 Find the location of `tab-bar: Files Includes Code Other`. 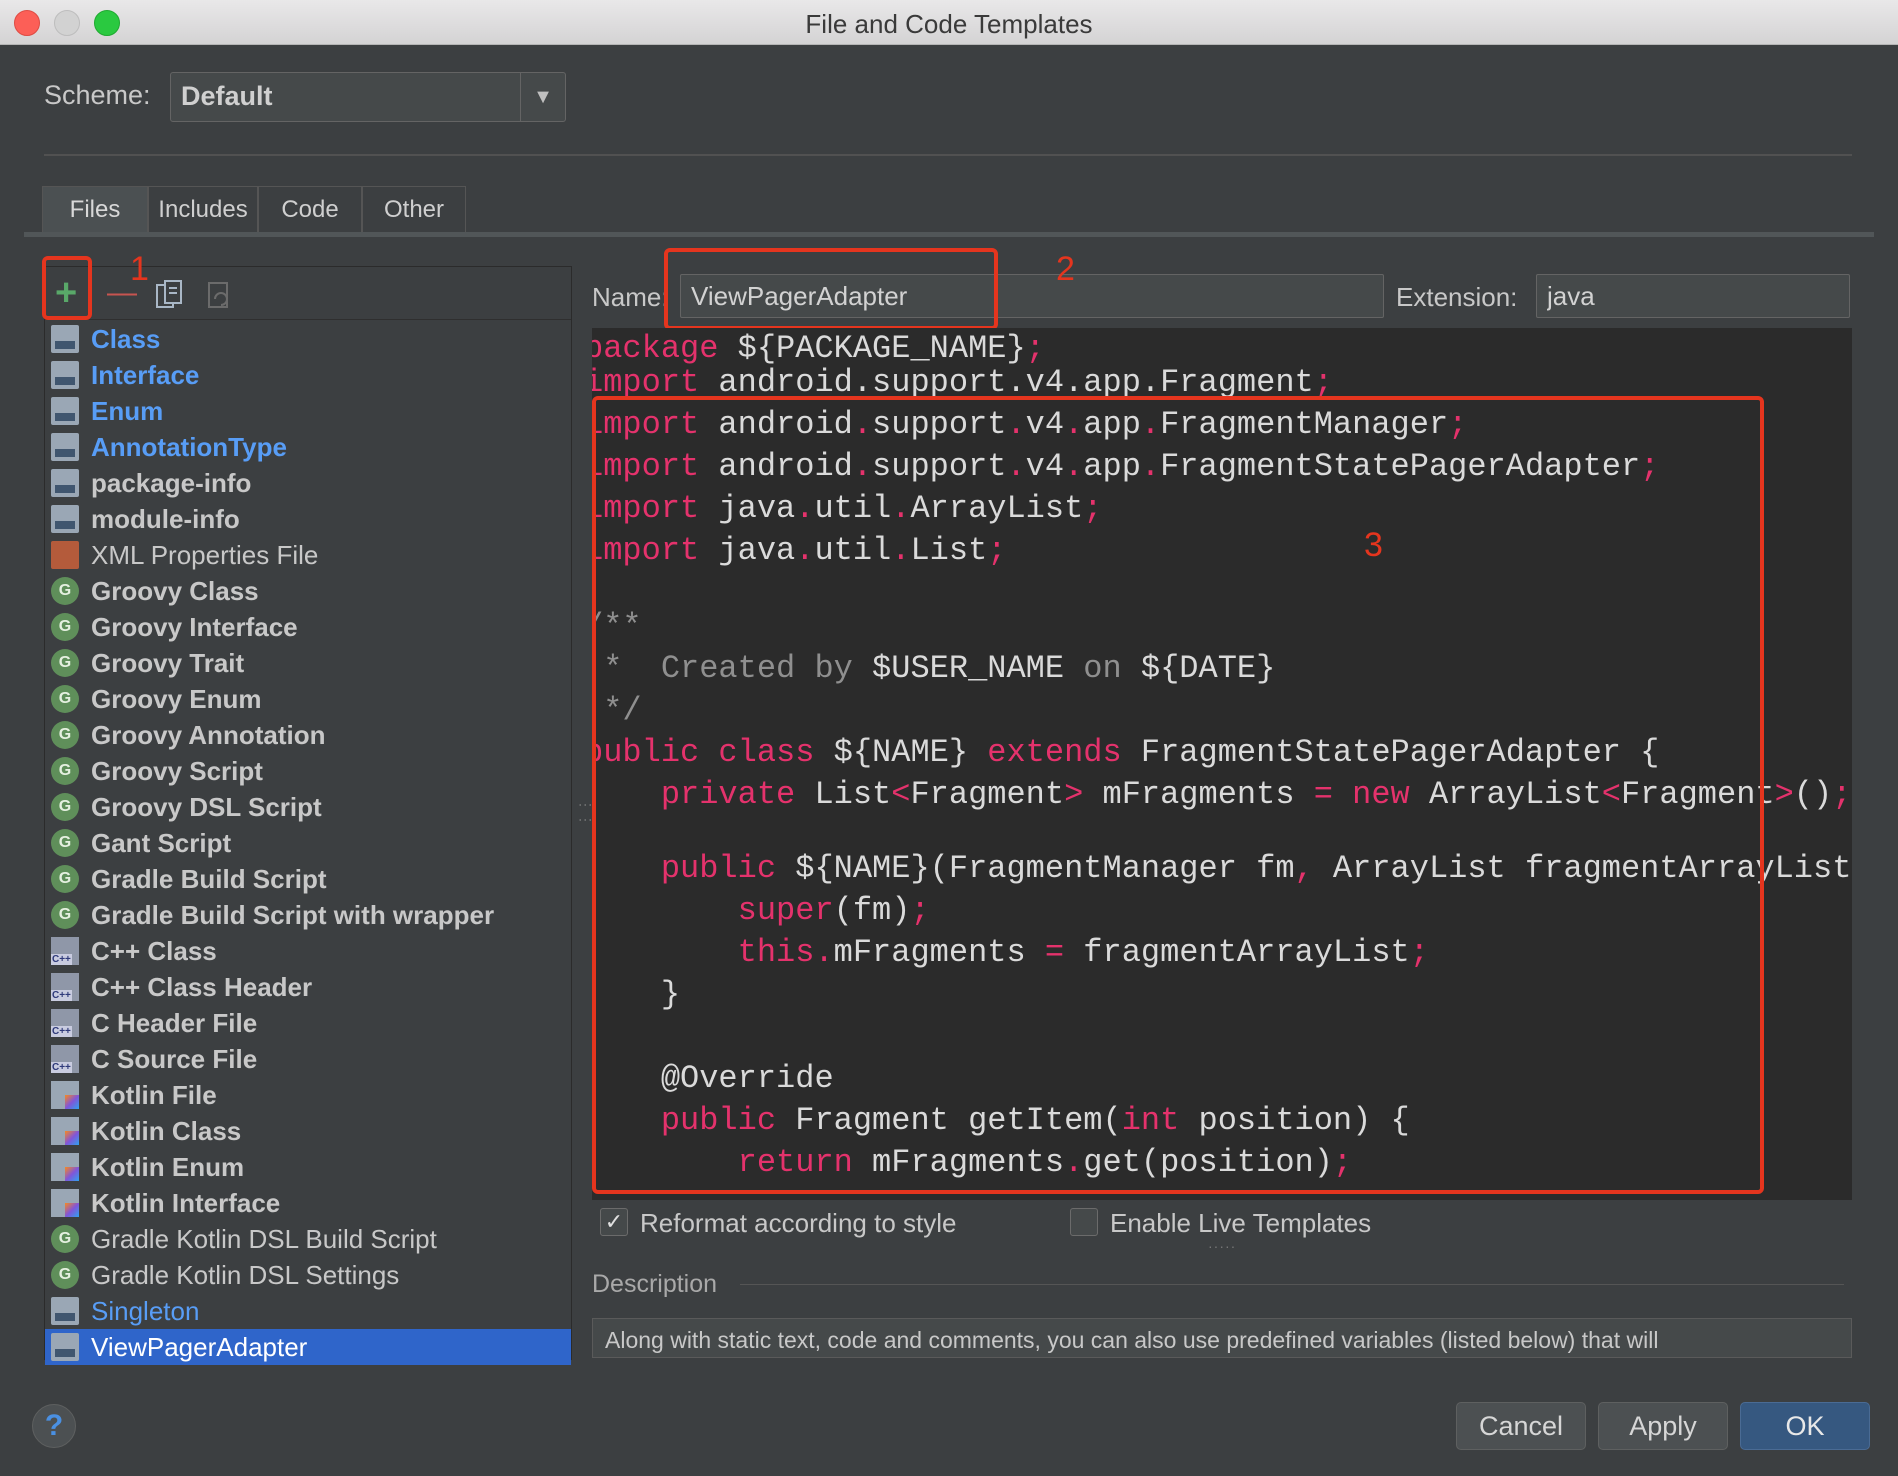

tab-bar: Files Includes Code Other is located at coordinates (254, 210).